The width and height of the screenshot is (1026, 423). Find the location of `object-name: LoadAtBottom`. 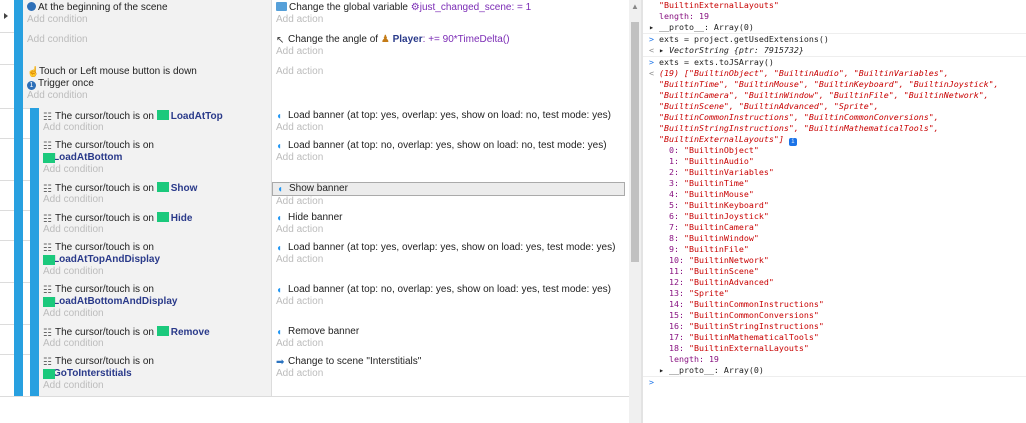

object-name: LoadAtBottom is located at coordinates (87, 157).